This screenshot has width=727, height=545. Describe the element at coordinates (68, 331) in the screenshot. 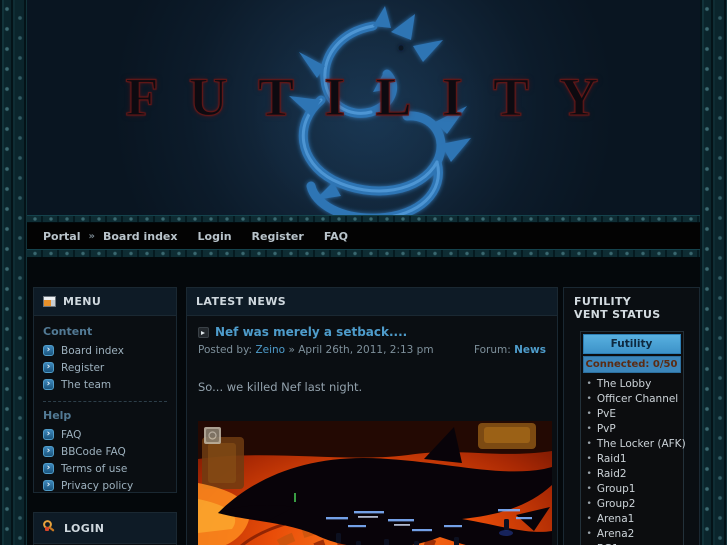

I see `content-section-heading: Content` at that location.